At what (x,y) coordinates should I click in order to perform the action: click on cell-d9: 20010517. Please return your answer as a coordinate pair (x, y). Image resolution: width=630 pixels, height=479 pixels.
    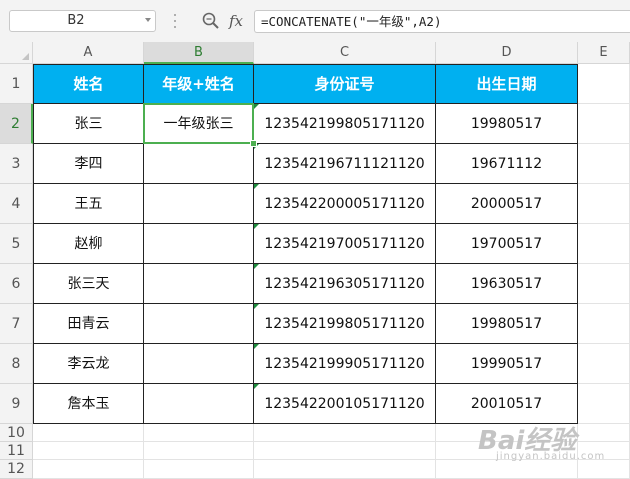
    Looking at the image, I should click on (507, 404).